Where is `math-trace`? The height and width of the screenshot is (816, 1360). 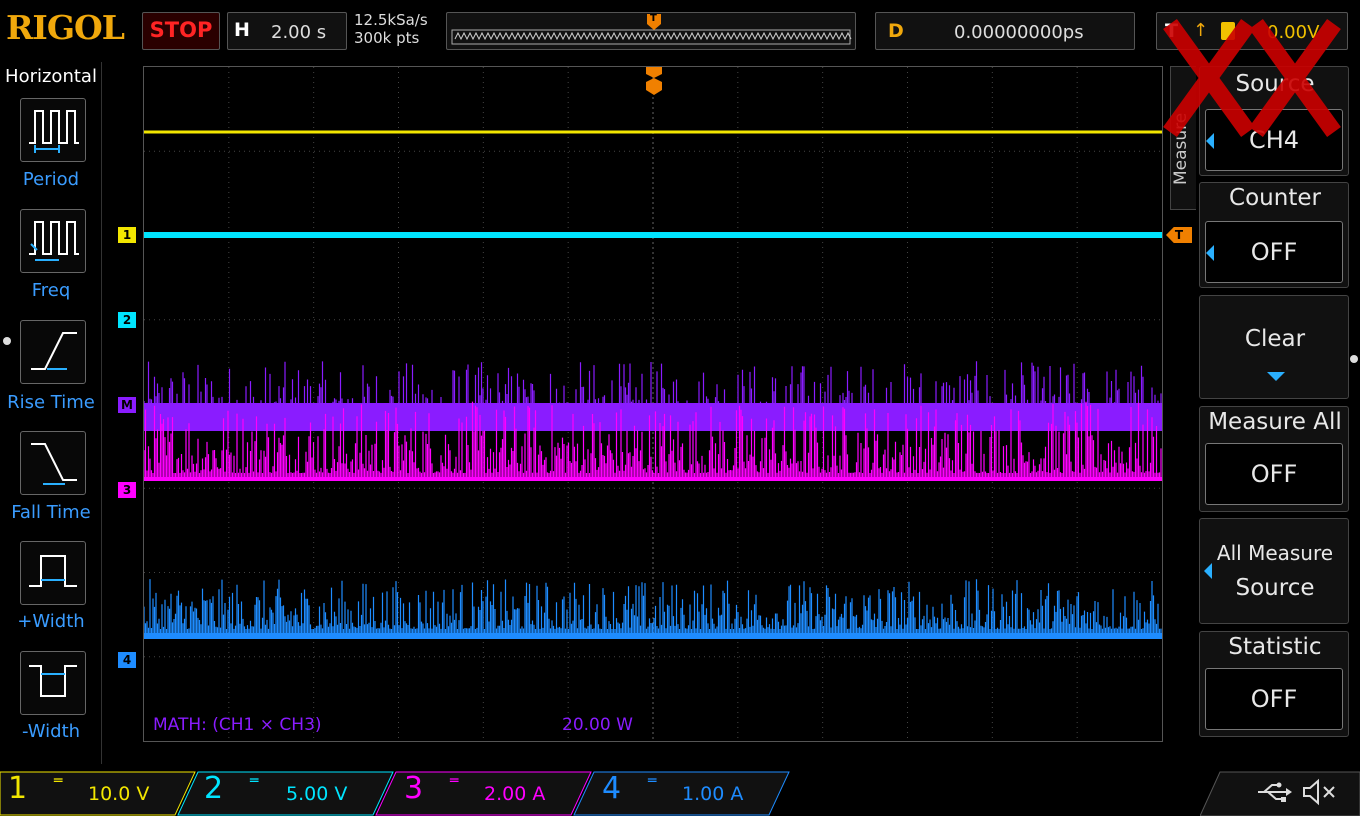 math-trace is located at coordinates (653, 396).